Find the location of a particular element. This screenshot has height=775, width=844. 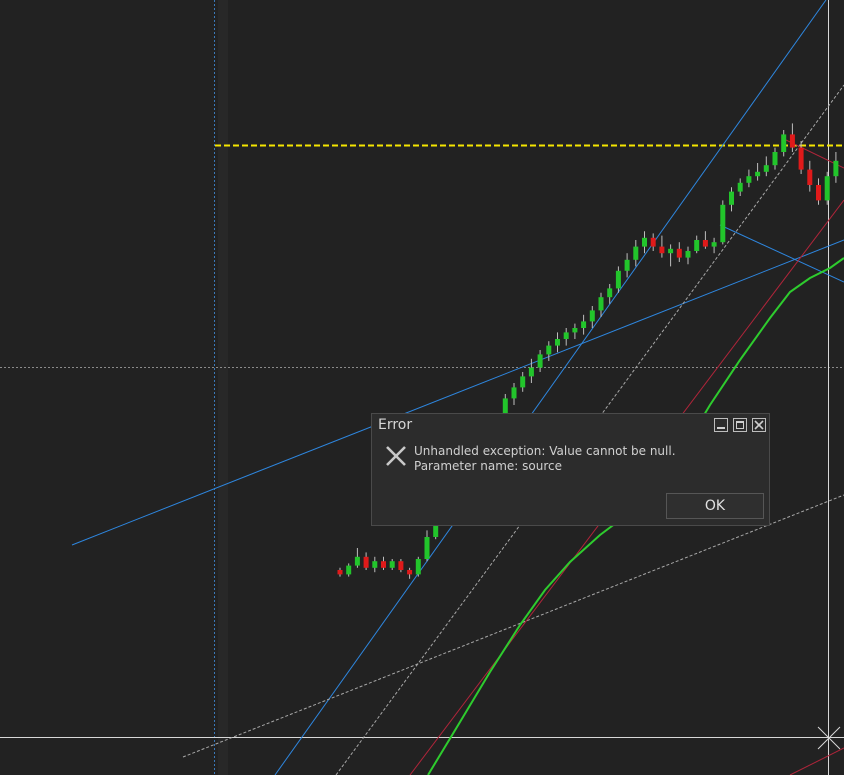

error-message-line-2: Parameter name: source is located at coordinates (488, 466).